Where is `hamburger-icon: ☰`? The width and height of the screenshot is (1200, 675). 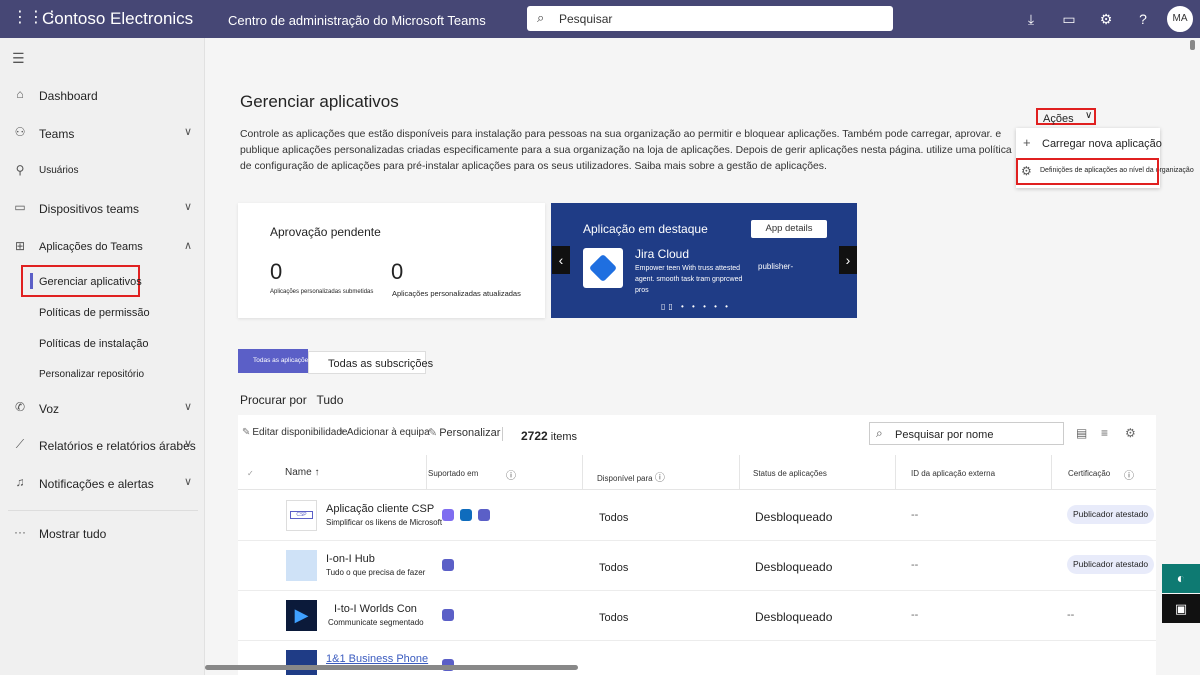 hamburger-icon: ☰ is located at coordinates (18, 58).